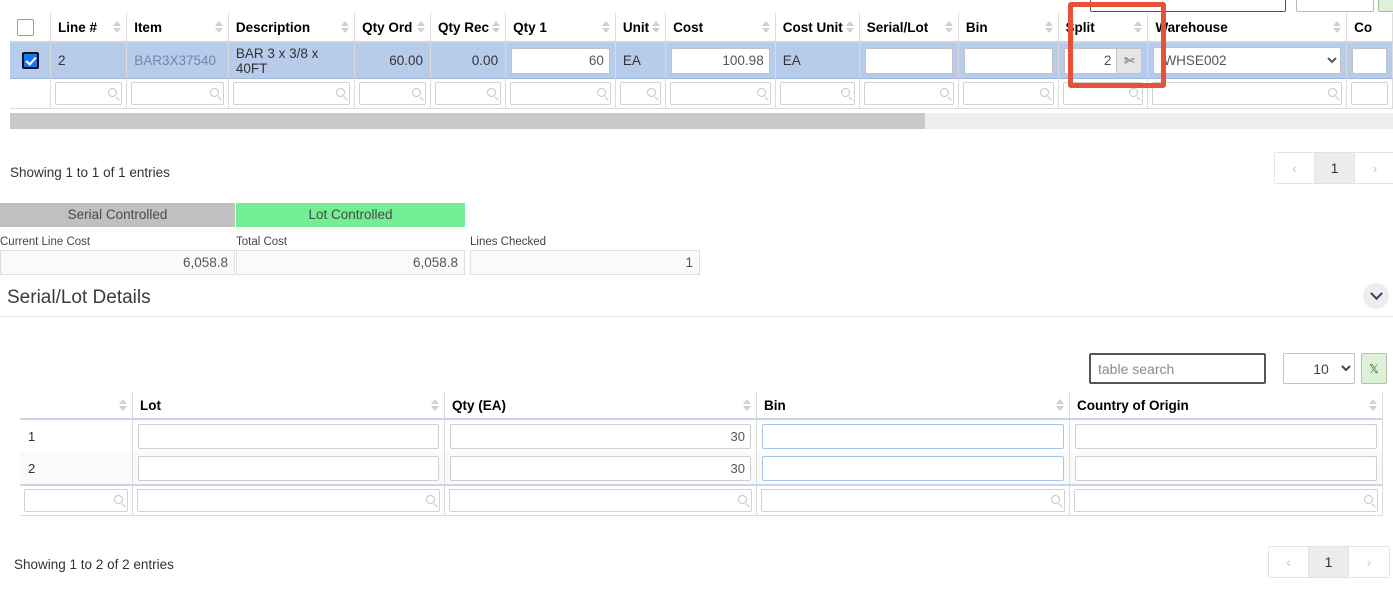  I want to click on filter-input-row-index, so click(76, 500).